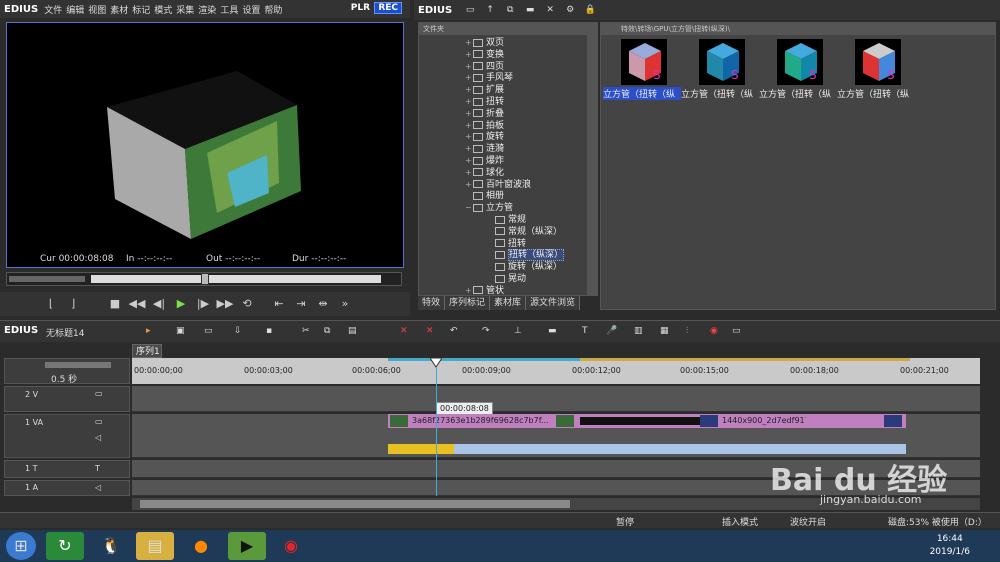  What do you see at coordinates (552, 331) in the screenshot?
I see `transition-icon: ▬` at bounding box center [552, 331].